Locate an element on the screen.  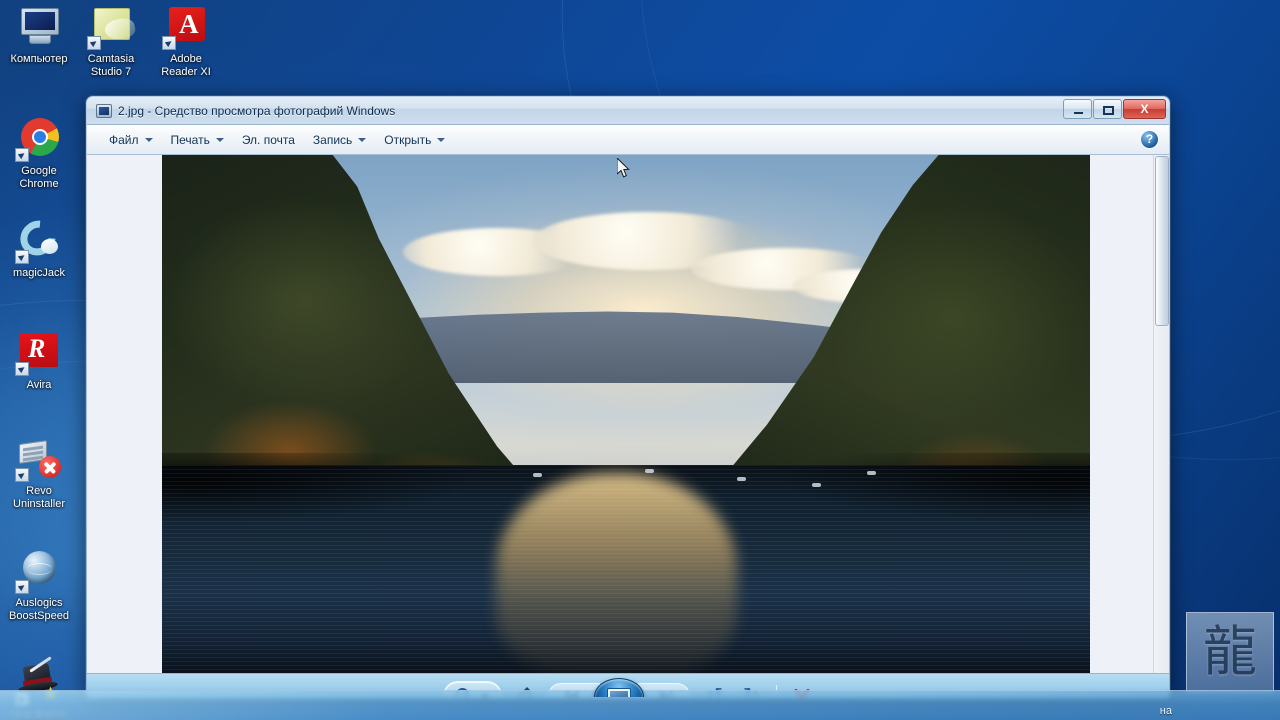
menu-toolbar: Файл Печать Эл. почта Запись Открыть ? is located at coordinates (628, 140).